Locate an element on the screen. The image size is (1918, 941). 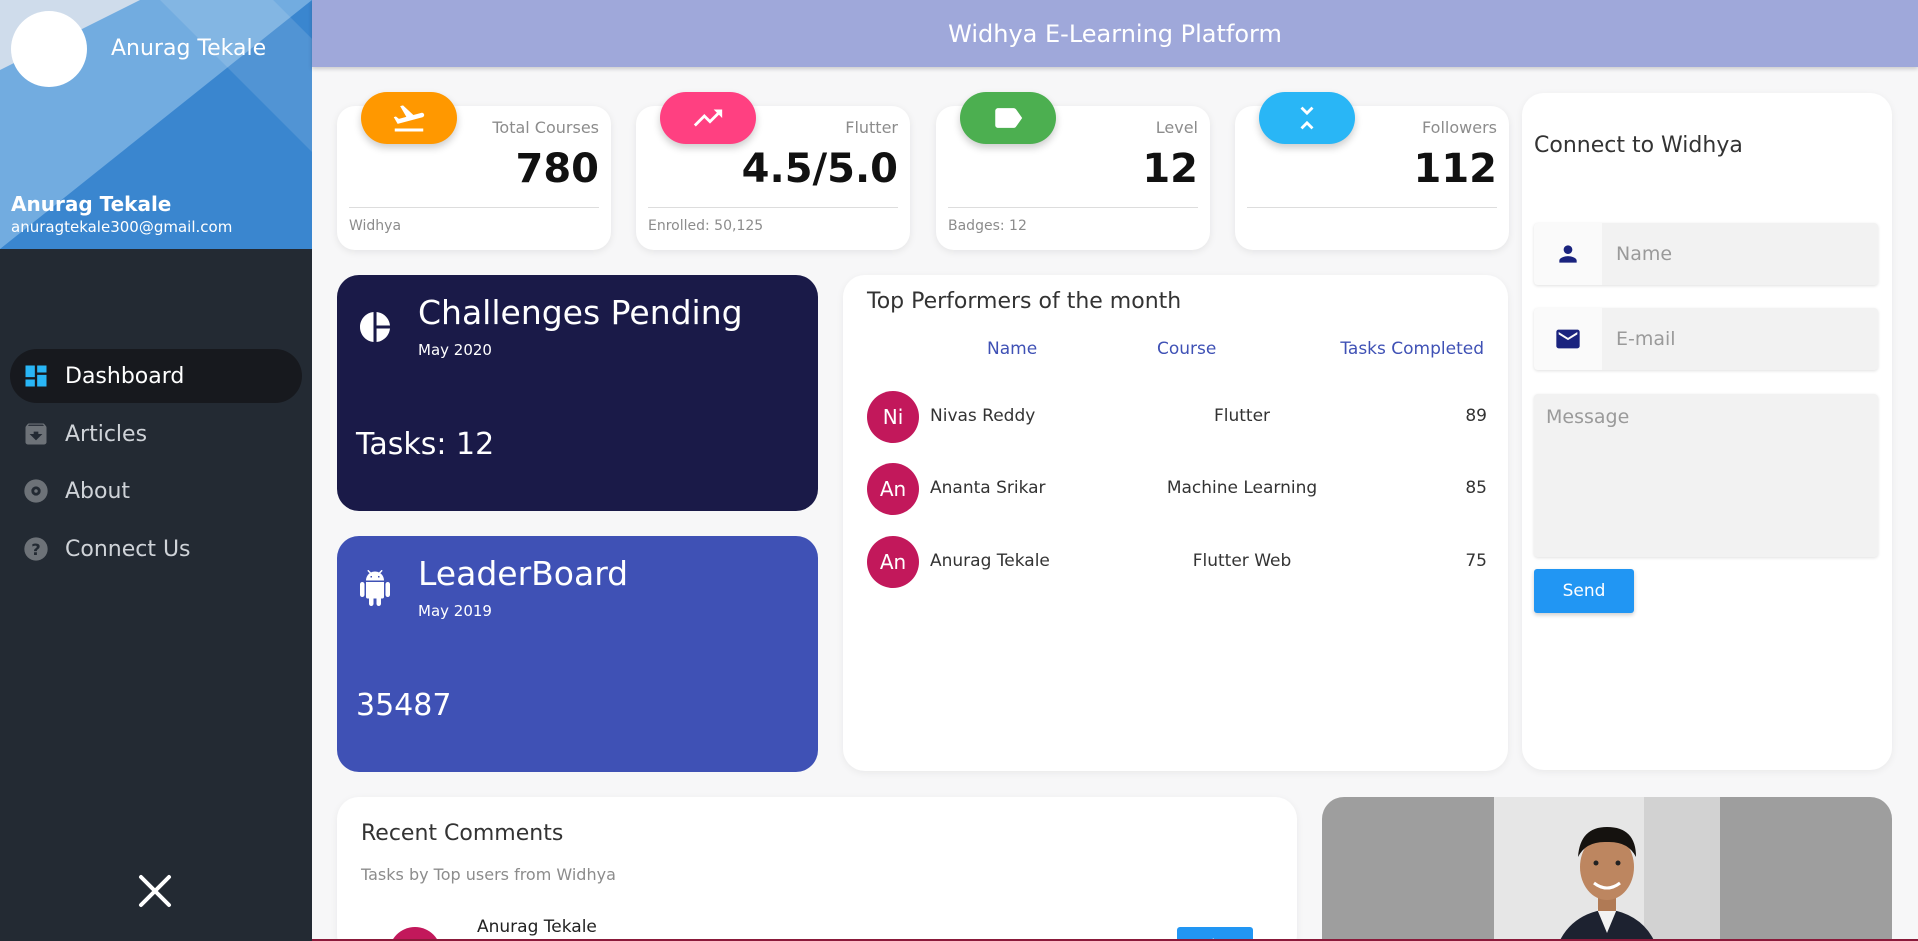
sidebar-item-label: About is located at coordinates (98, 491).